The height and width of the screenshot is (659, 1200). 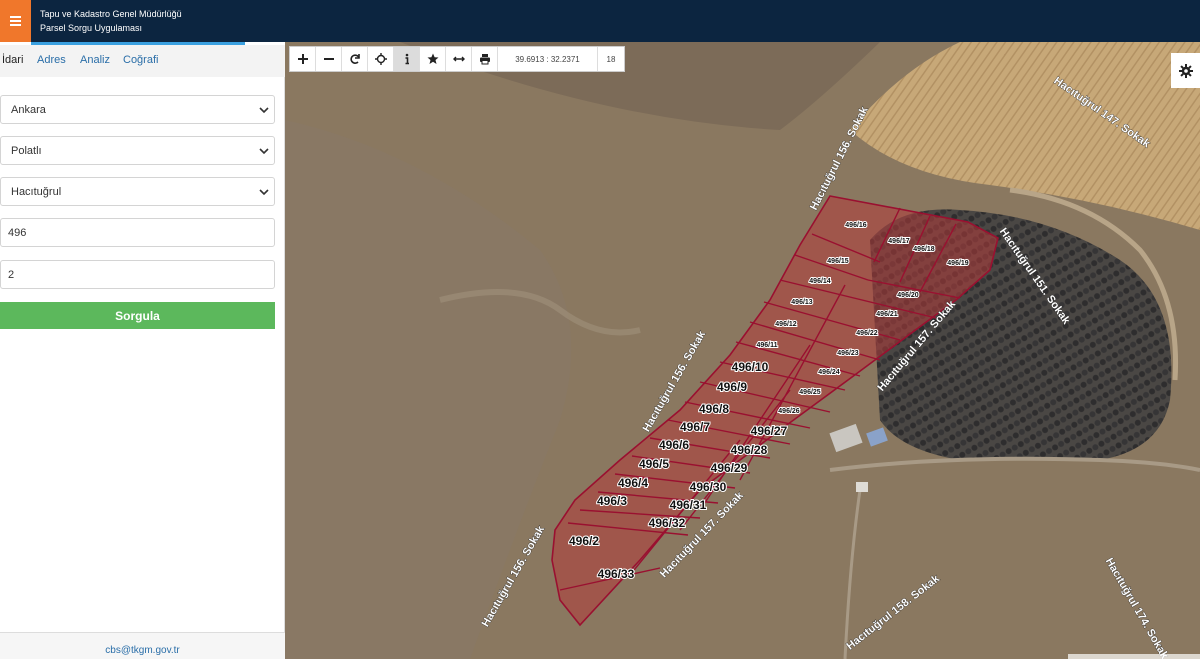 What do you see at coordinates (708, 487) in the screenshot?
I see `parcel-label: 496/30` at bounding box center [708, 487].